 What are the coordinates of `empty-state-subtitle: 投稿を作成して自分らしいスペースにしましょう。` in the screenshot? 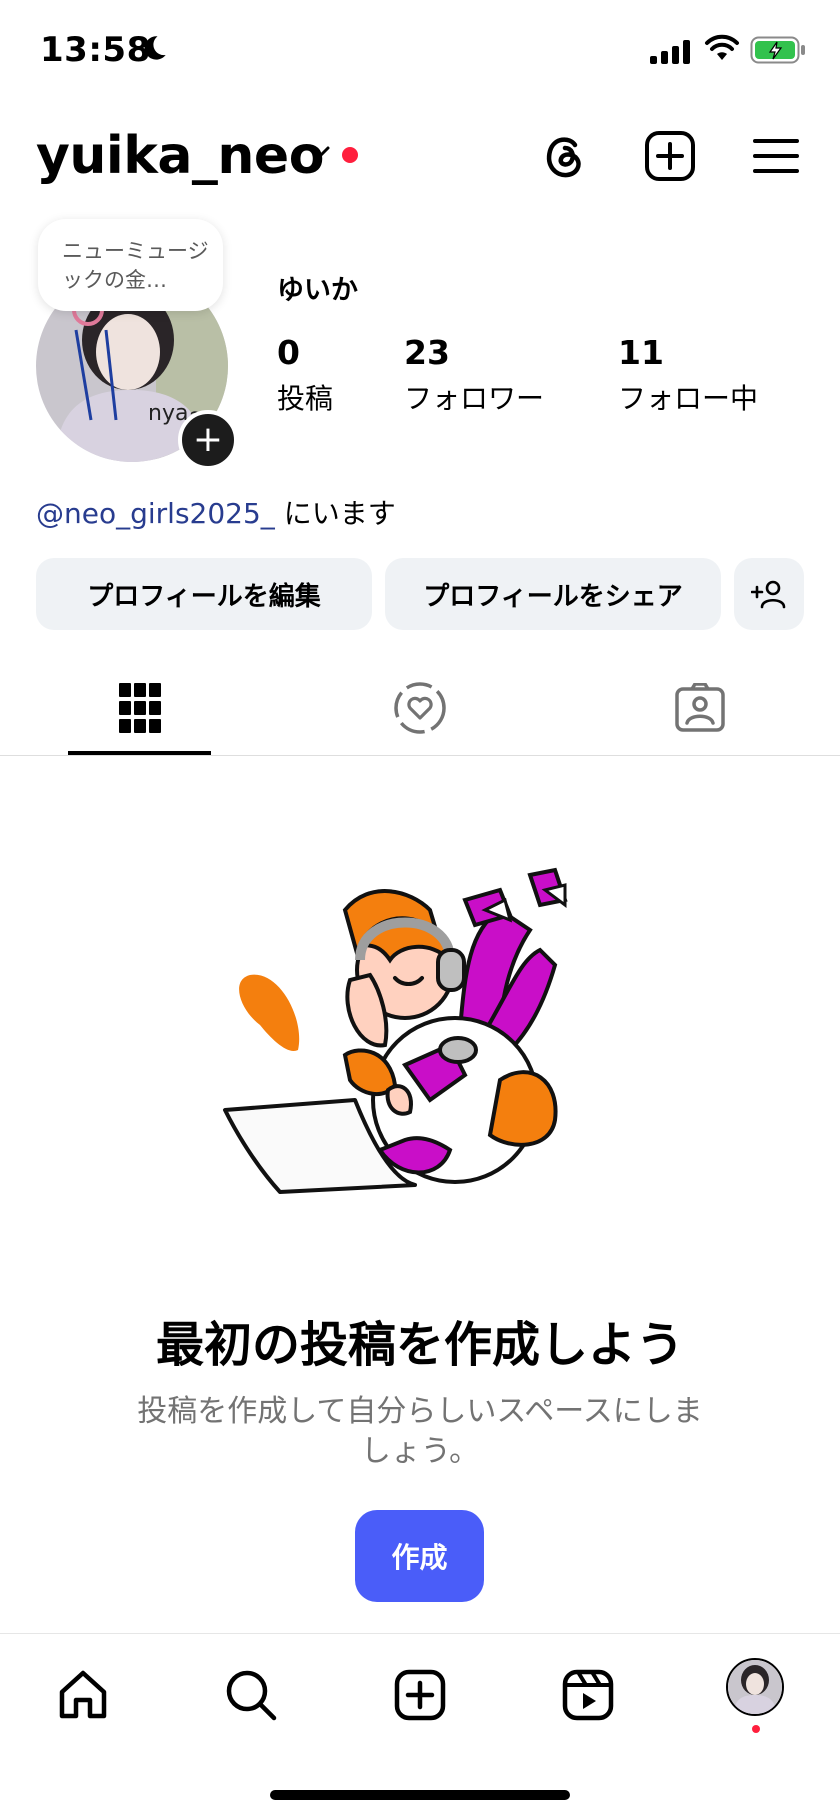 It's located at (420, 1431).